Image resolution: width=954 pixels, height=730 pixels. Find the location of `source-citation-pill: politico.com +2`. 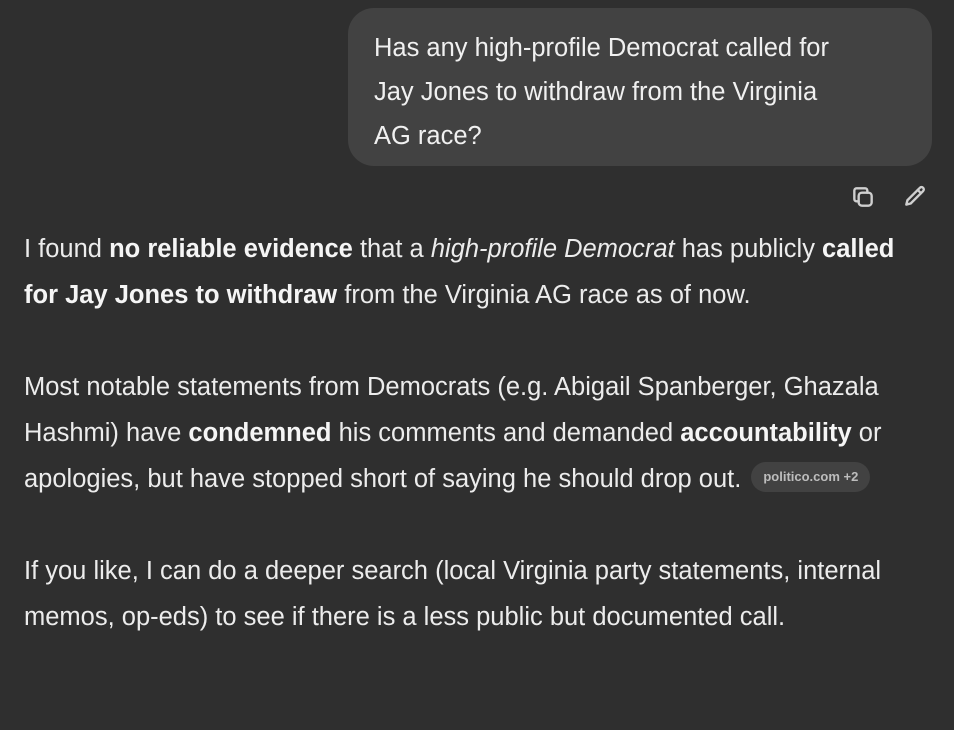

source-citation-pill: politico.com +2 is located at coordinates (811, 477).